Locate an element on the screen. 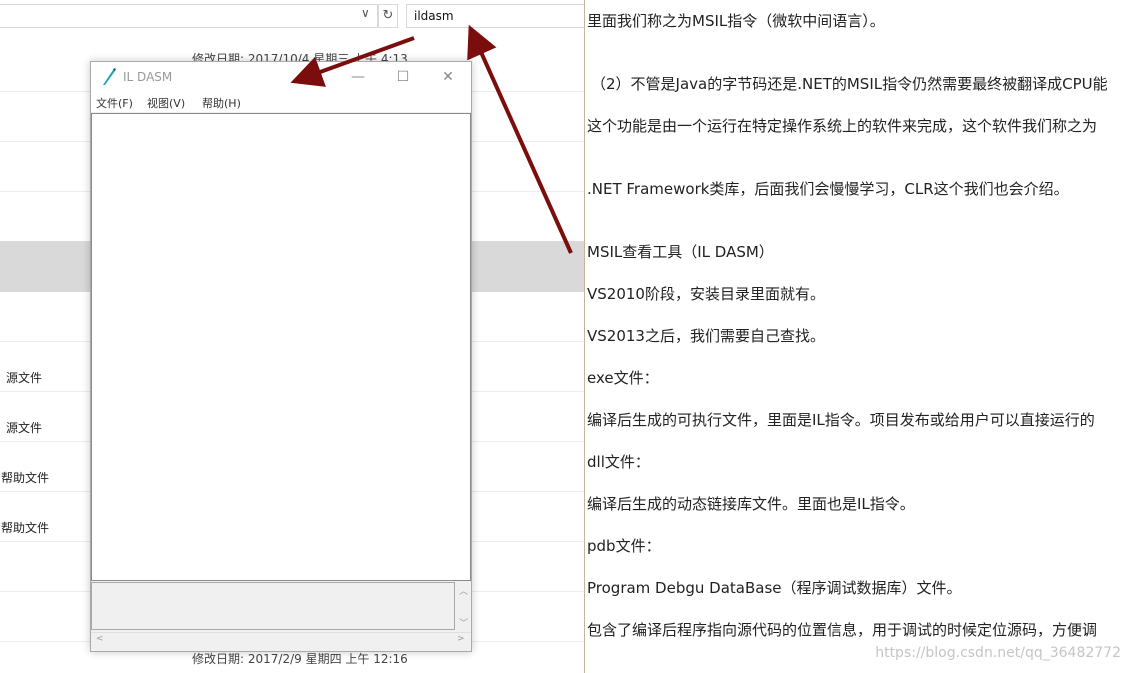 This screenshot has height=673, width=1129. article-paragraph: pdb文件： is located at coordinates (624, 546).